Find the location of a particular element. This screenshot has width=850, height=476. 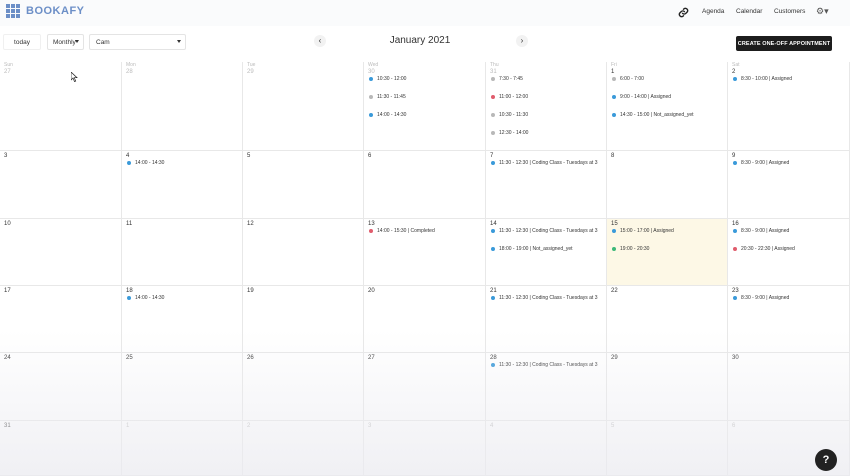

nav-agenda-link: Agenda is located at coordinates (713, 11).